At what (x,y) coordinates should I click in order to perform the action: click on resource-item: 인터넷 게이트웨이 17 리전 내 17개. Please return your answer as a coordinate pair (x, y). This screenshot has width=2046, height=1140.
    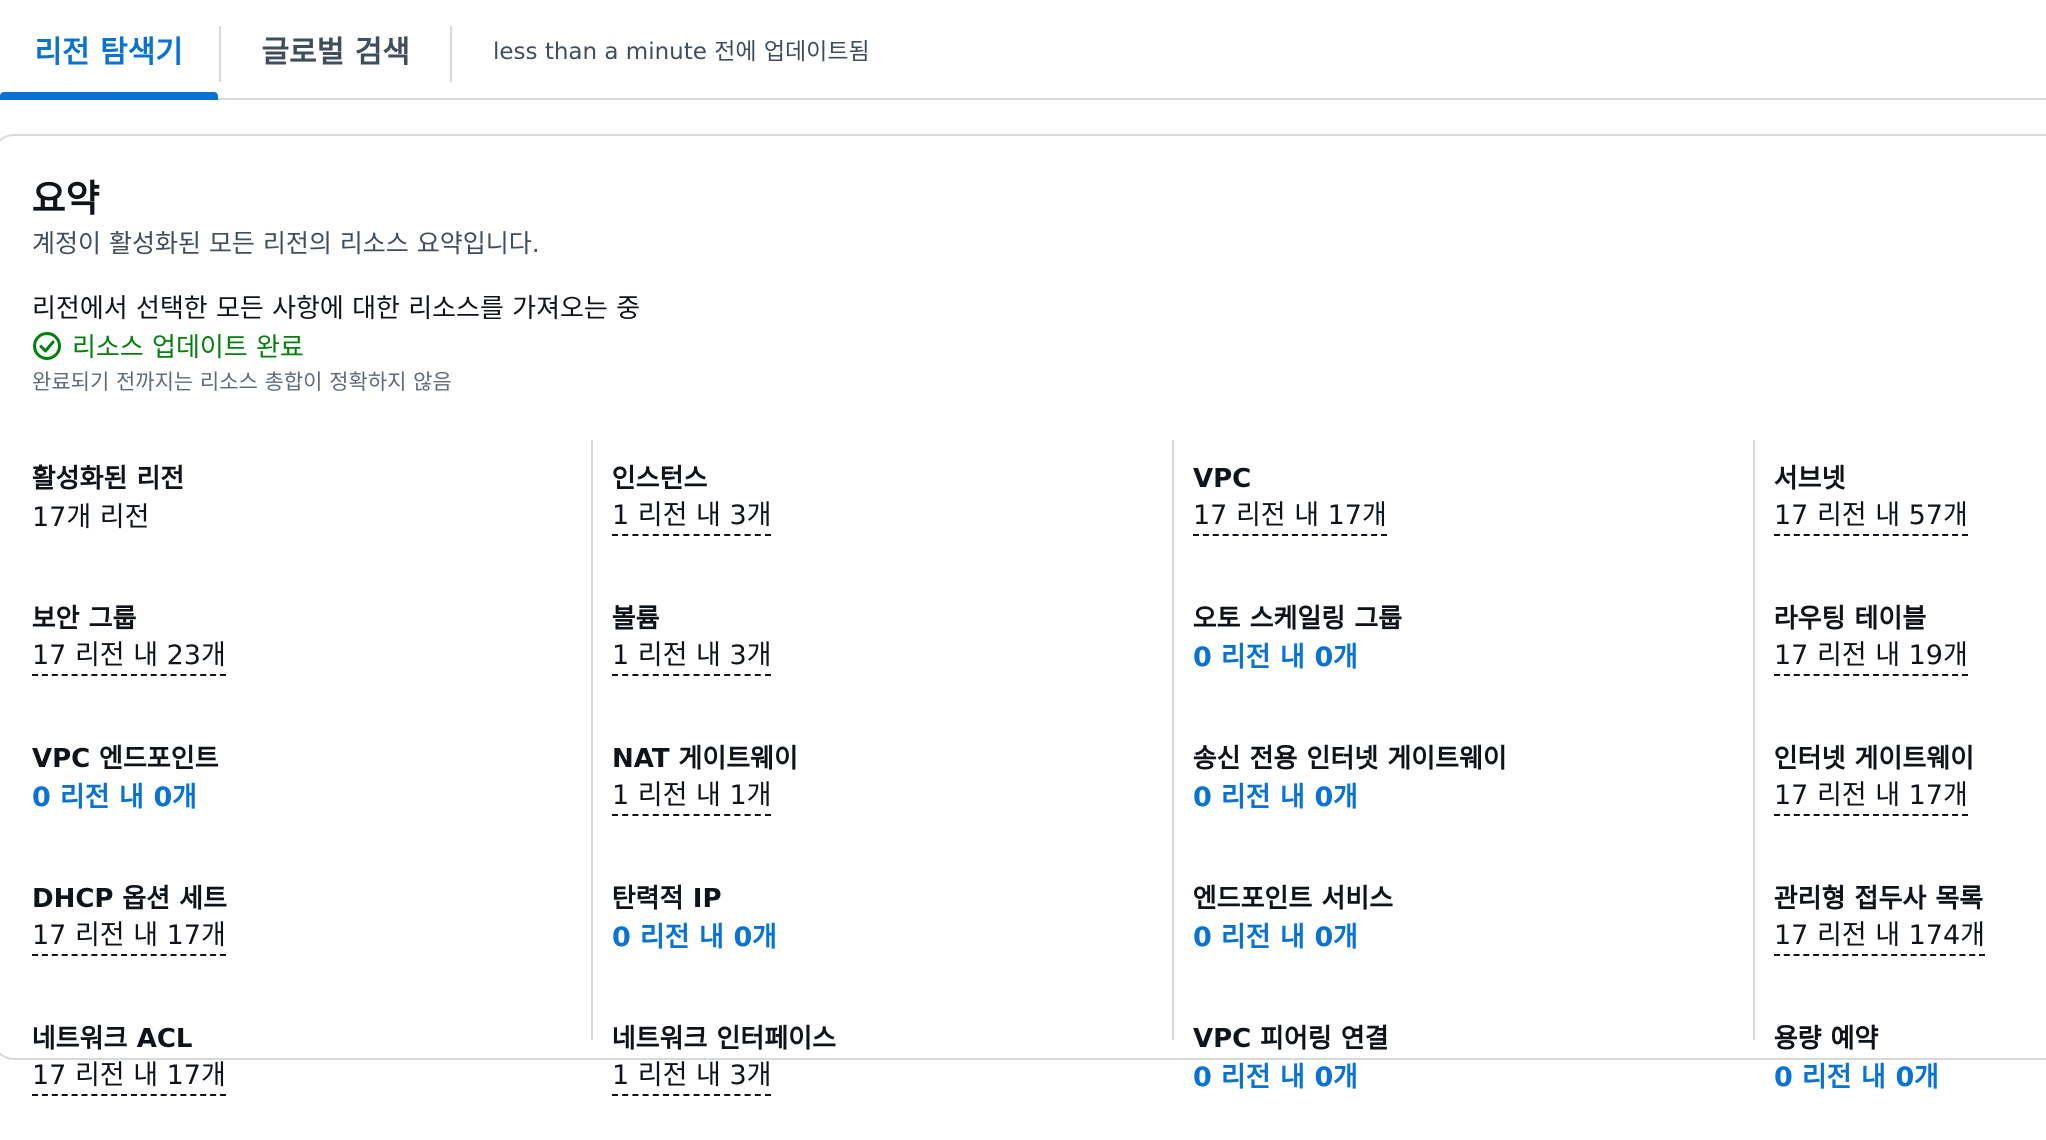
    Looking at the image, I should click on (1910, 800).